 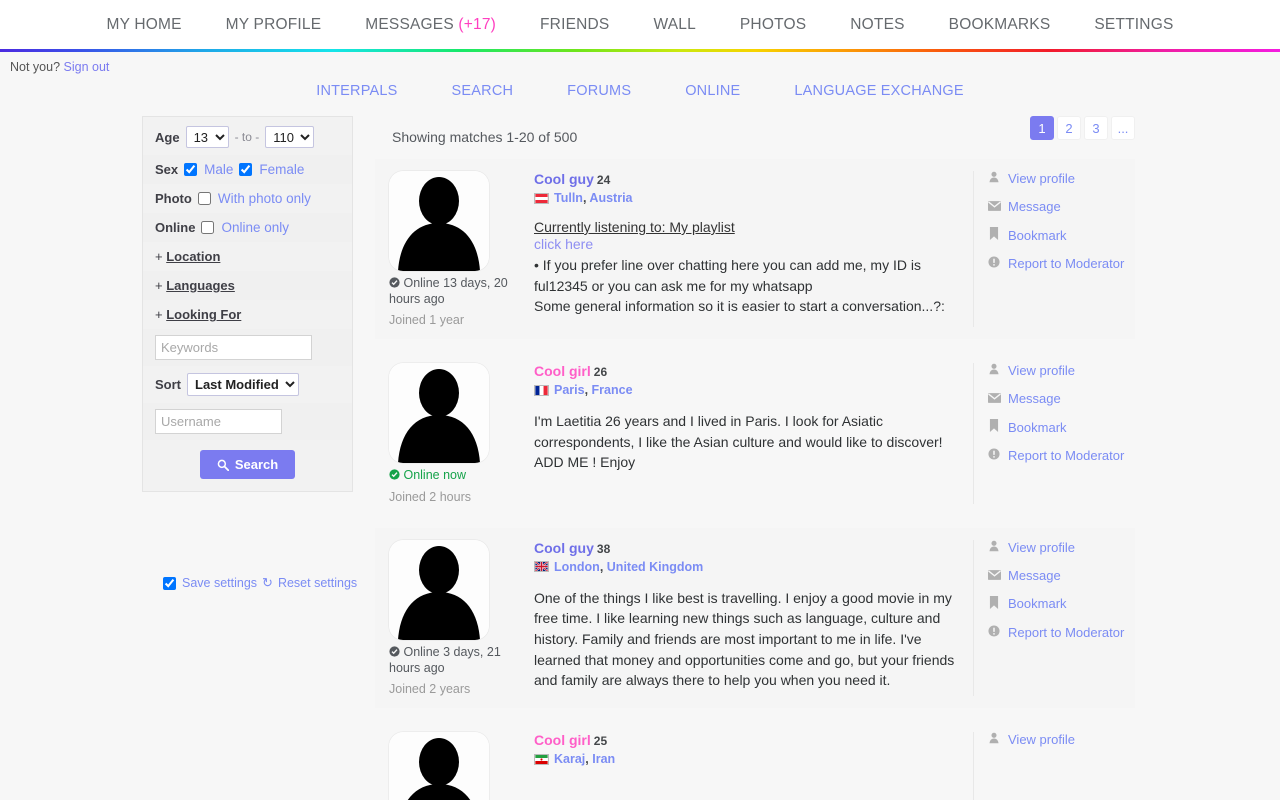 I want to click on page-link-3: 3, so click(x=1096, y=128).